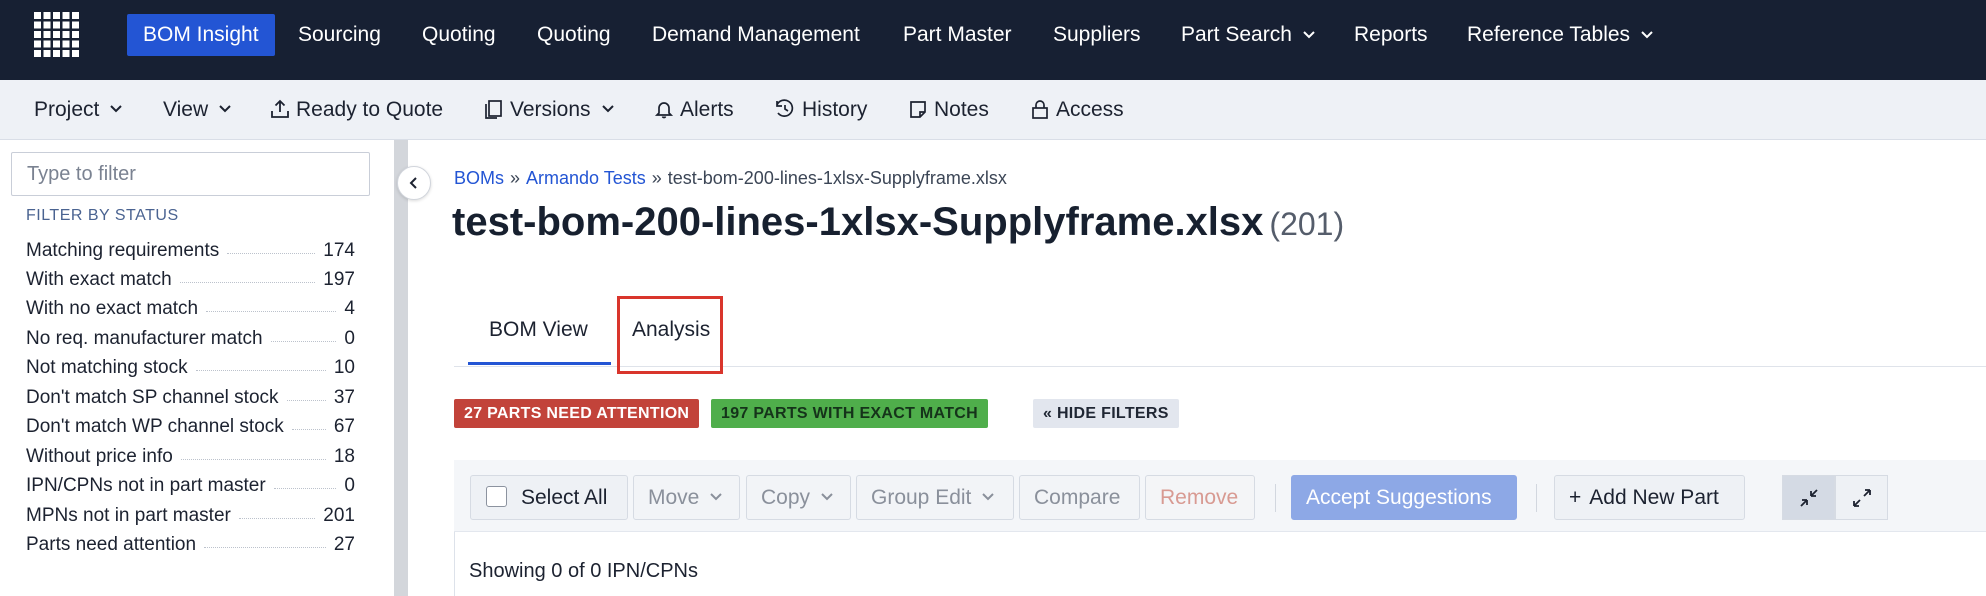  What do you see at coordinates (99, 456) in the screenshot?
I see `status-label: Without price info` at bounding box center [99, 456].